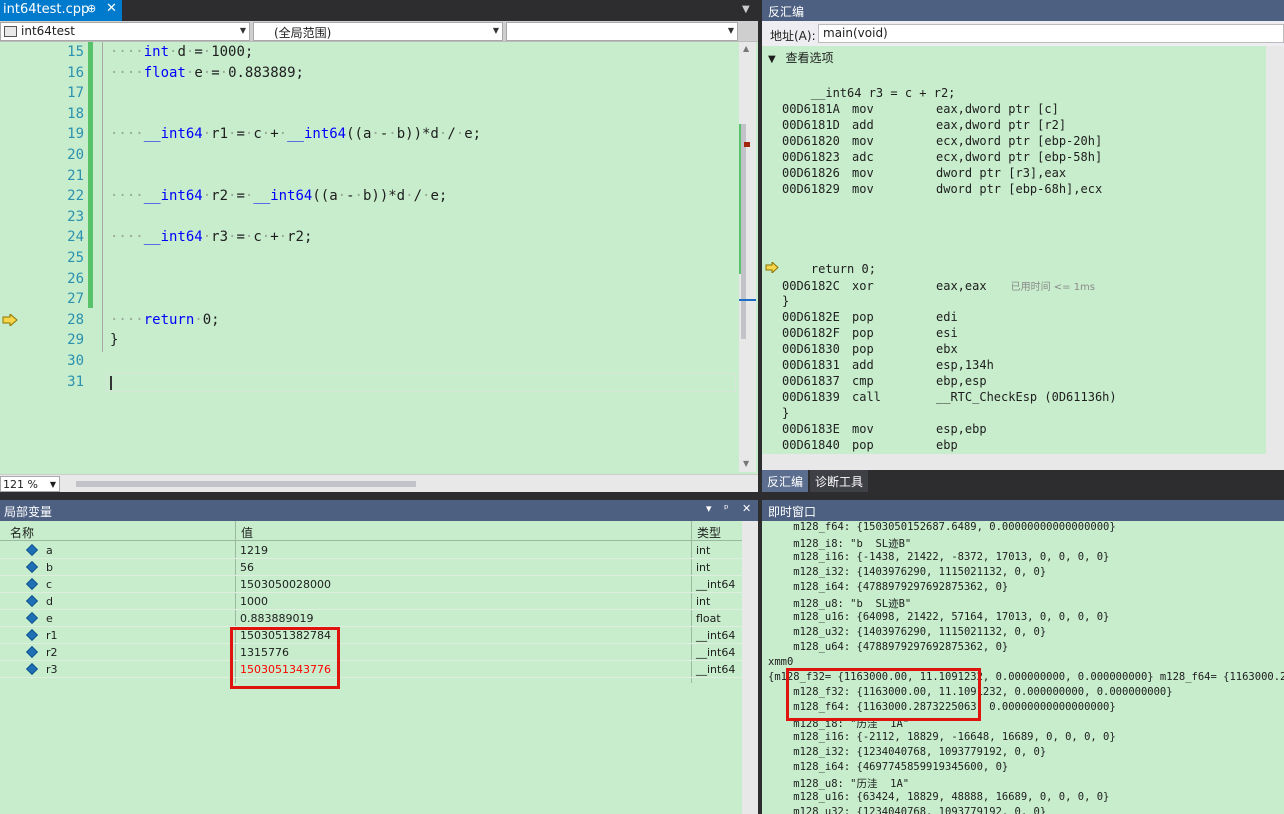 The width and height of the screenshot is (1284, 814). I want to click on variable-value: 1503050028000, so click(285, 584).